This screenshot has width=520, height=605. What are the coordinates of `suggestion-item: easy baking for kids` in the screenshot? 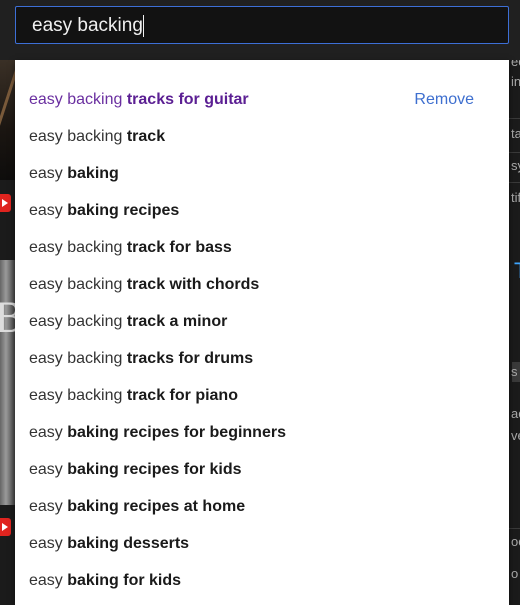 It's located at (262, 580).